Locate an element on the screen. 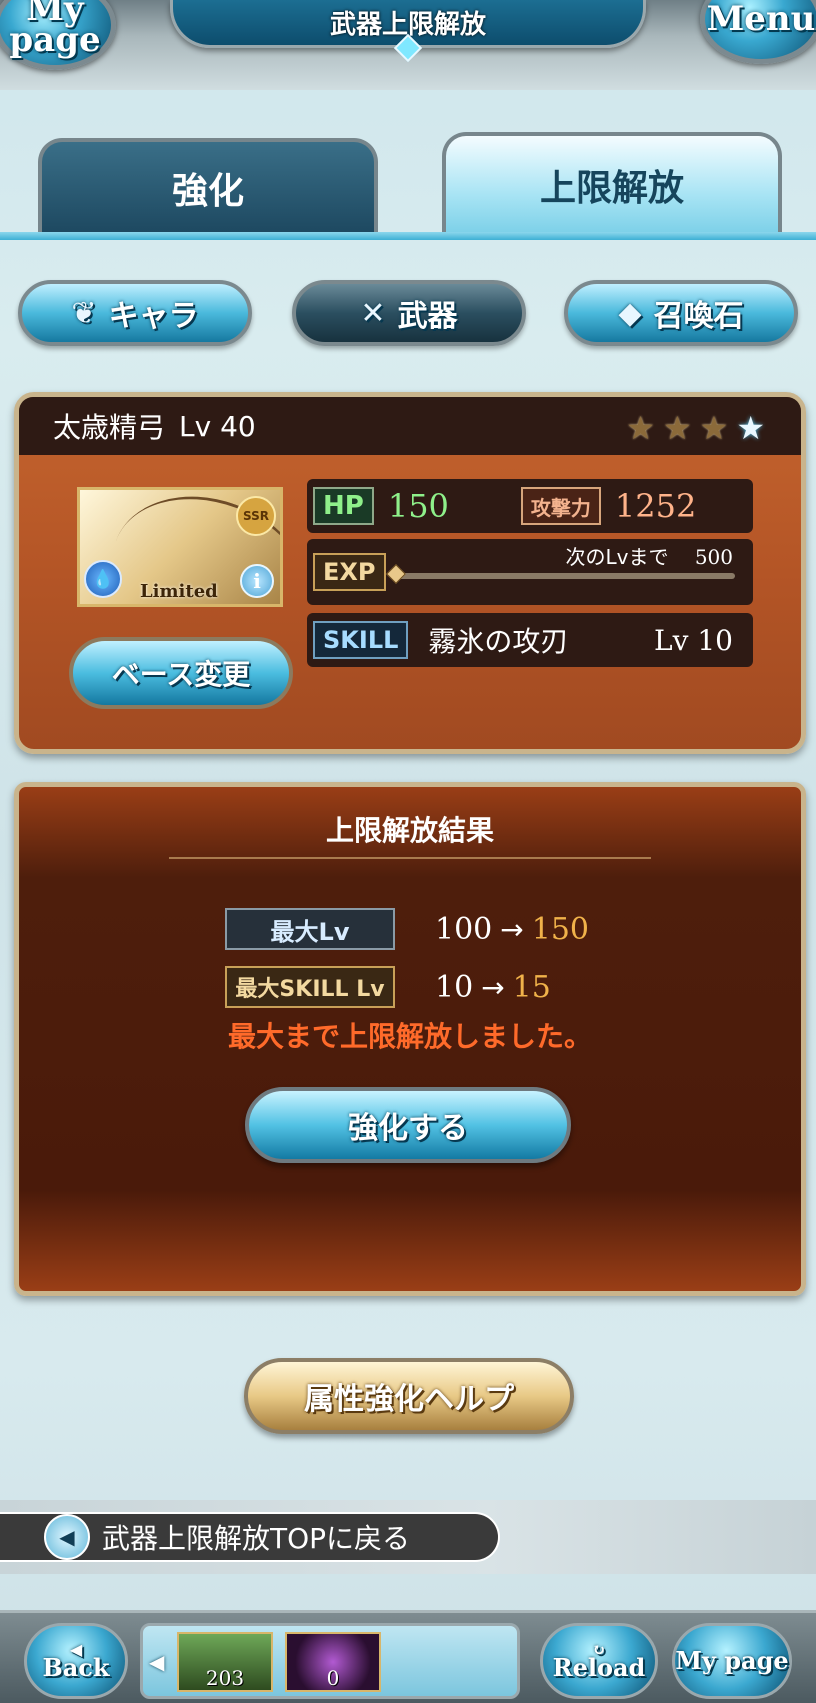 The image size is (816, 1703). max-skill-lv-to: 15 is located at coordinates (531, 987).